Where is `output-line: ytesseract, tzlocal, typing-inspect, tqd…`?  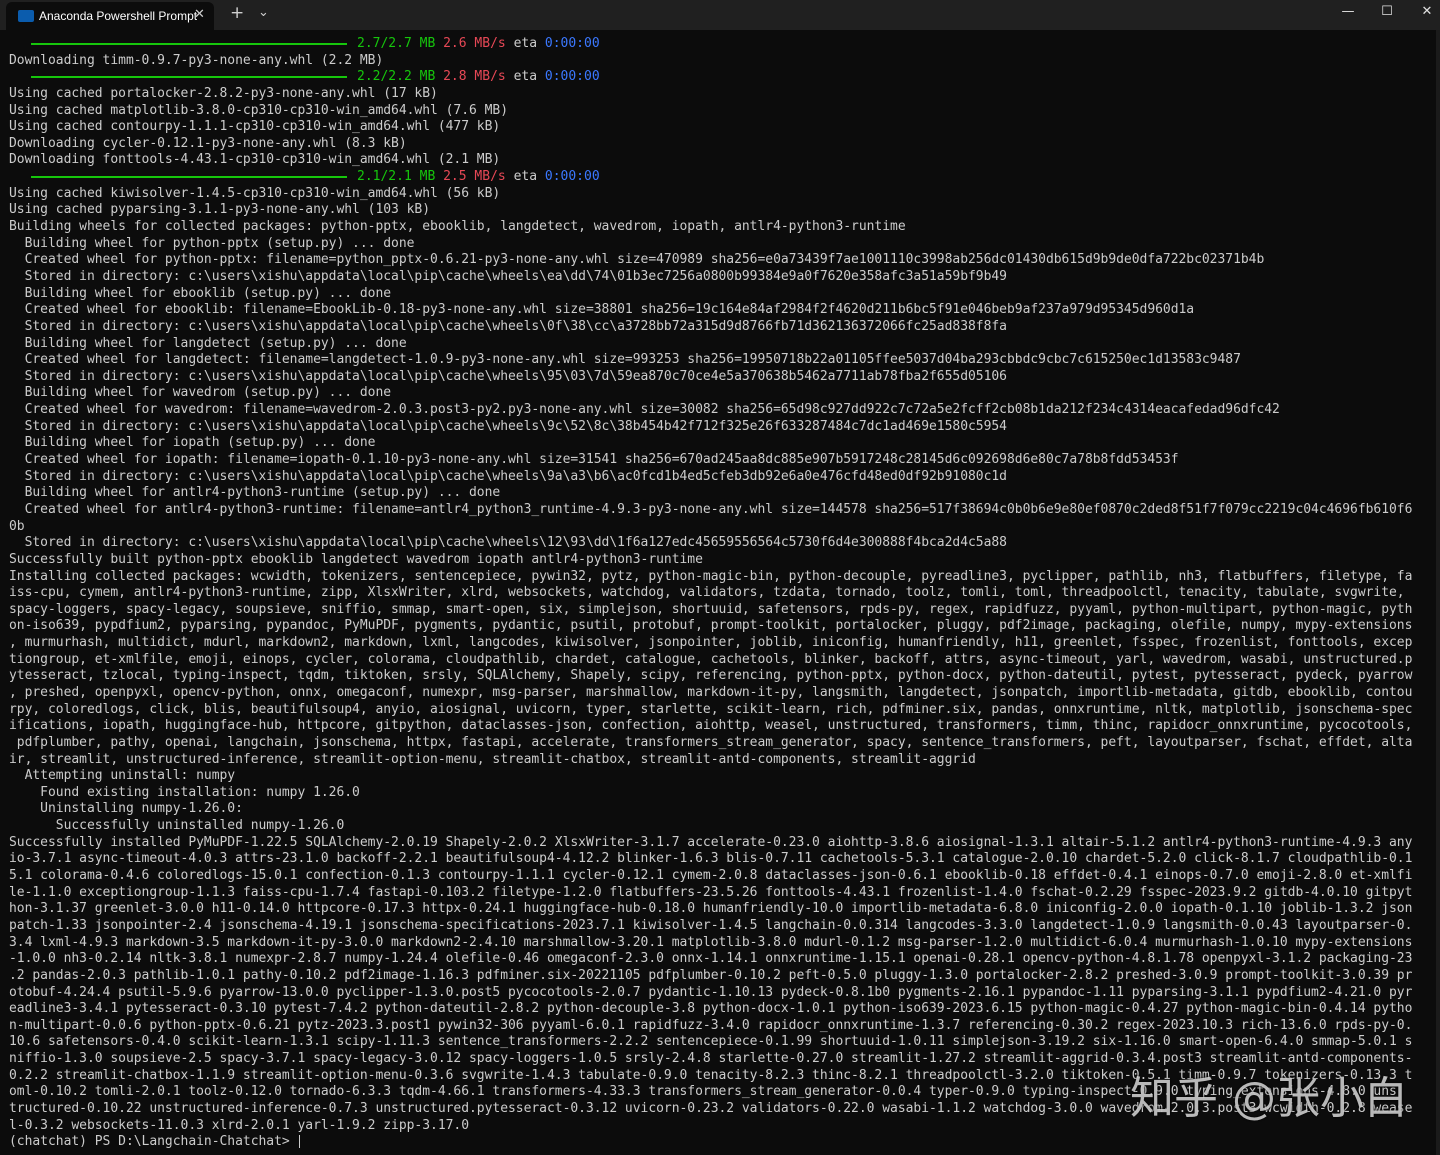
output-line: ytesseract, tzlocal, typing-inspect, tqd… is located at coordinates (711, 676).